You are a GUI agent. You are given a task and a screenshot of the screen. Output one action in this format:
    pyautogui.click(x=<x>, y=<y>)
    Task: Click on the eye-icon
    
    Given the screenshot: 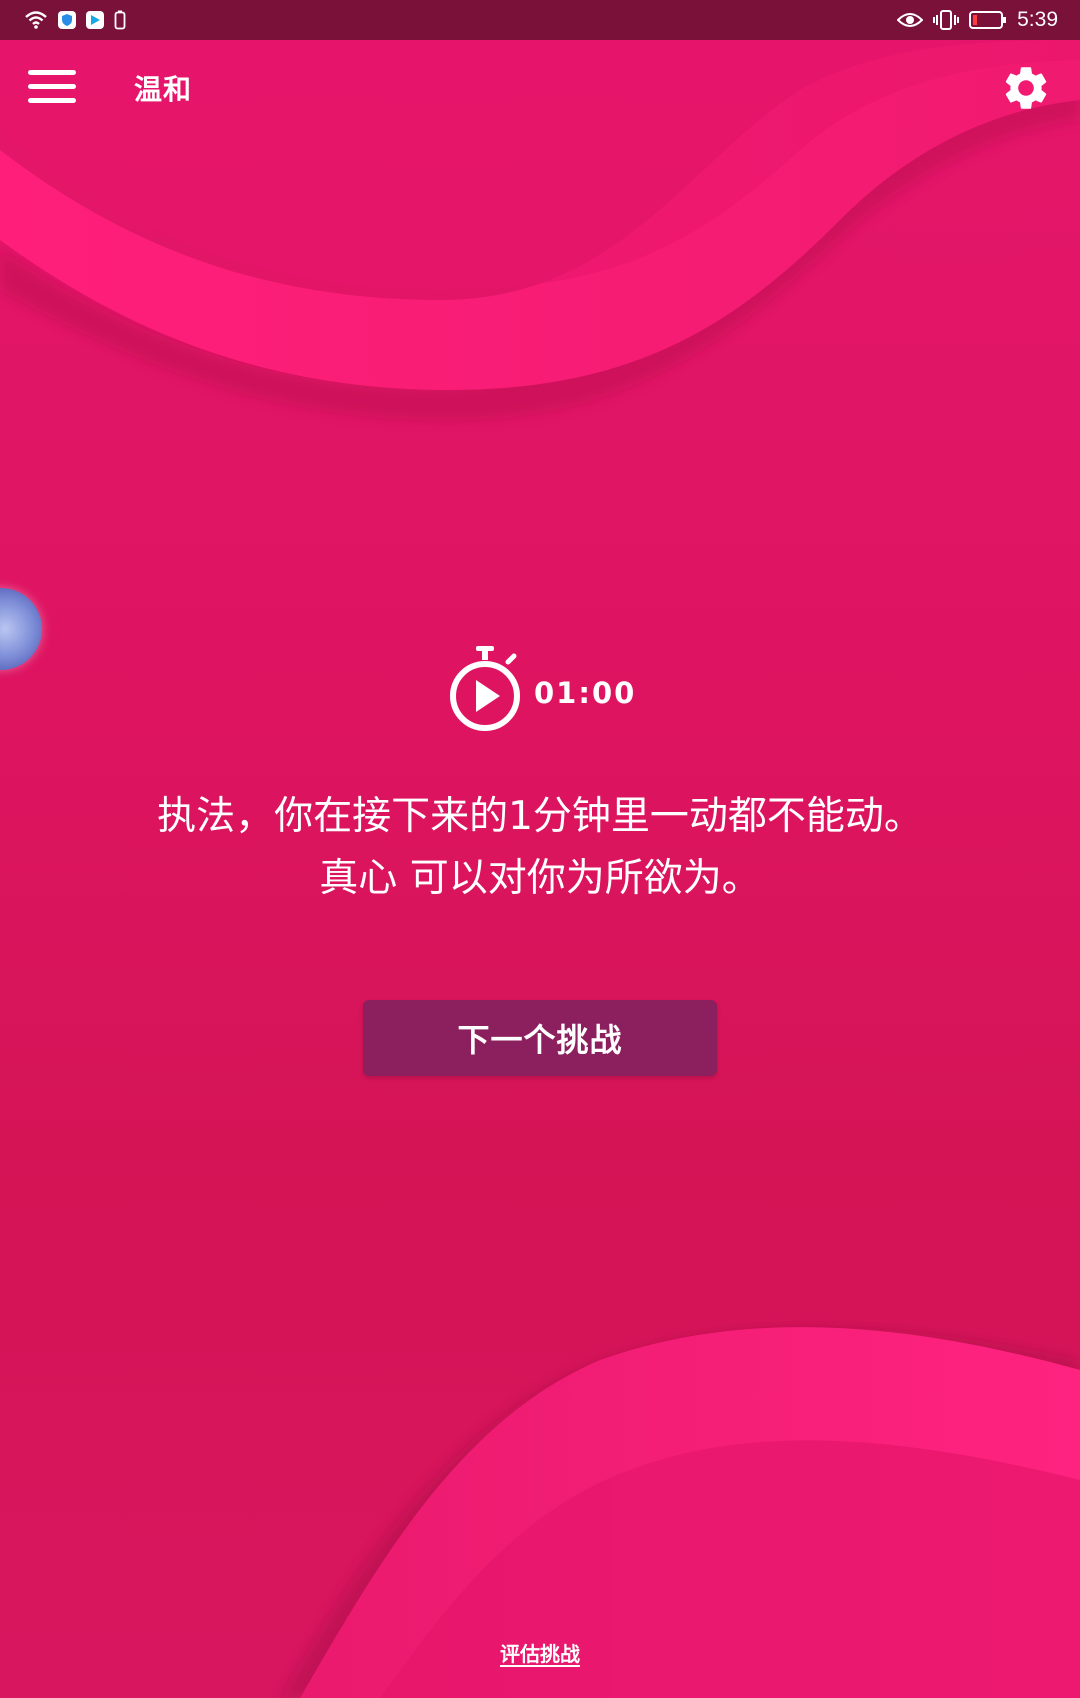 What is the action you would take?
    pyautogui.click(x=910, y=20)
    